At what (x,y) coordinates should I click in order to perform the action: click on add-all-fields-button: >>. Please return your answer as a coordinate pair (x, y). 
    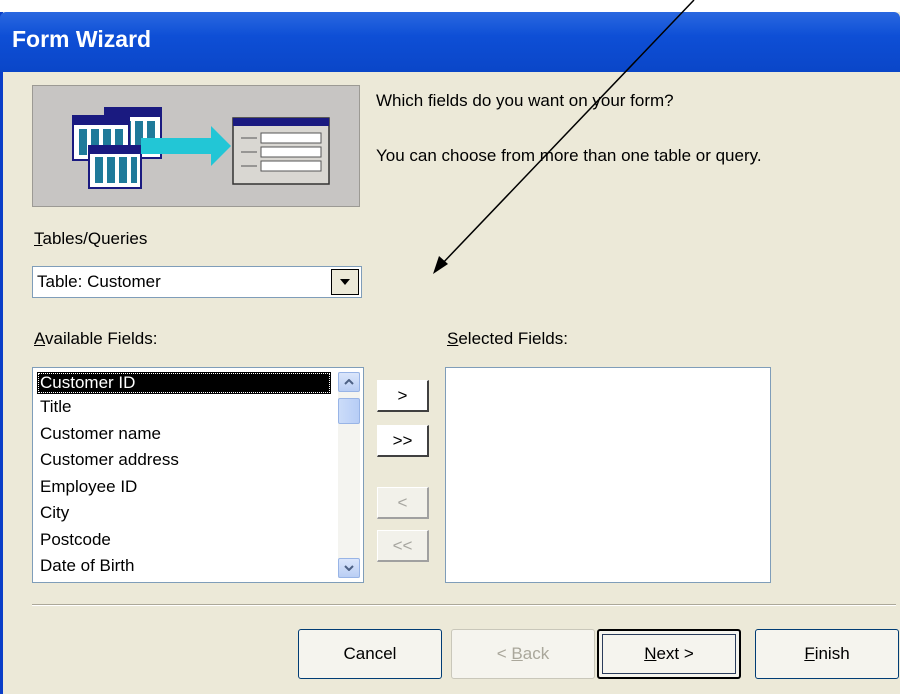
    Looking at the image, I should click on (403, 441).